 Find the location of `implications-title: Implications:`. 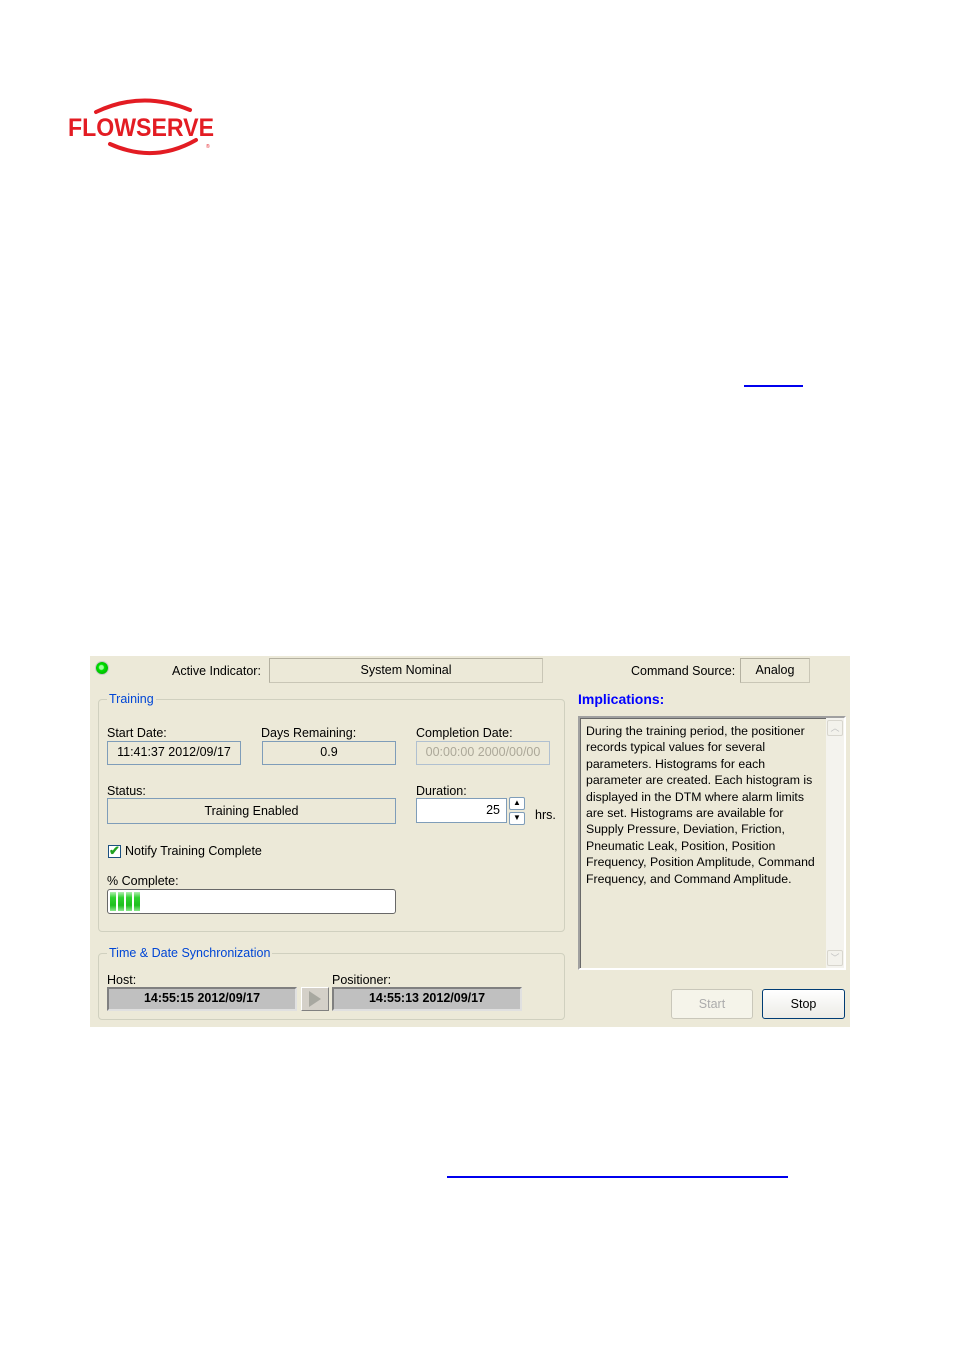

implications-title: Implications: is located at coordinates (621, 699).